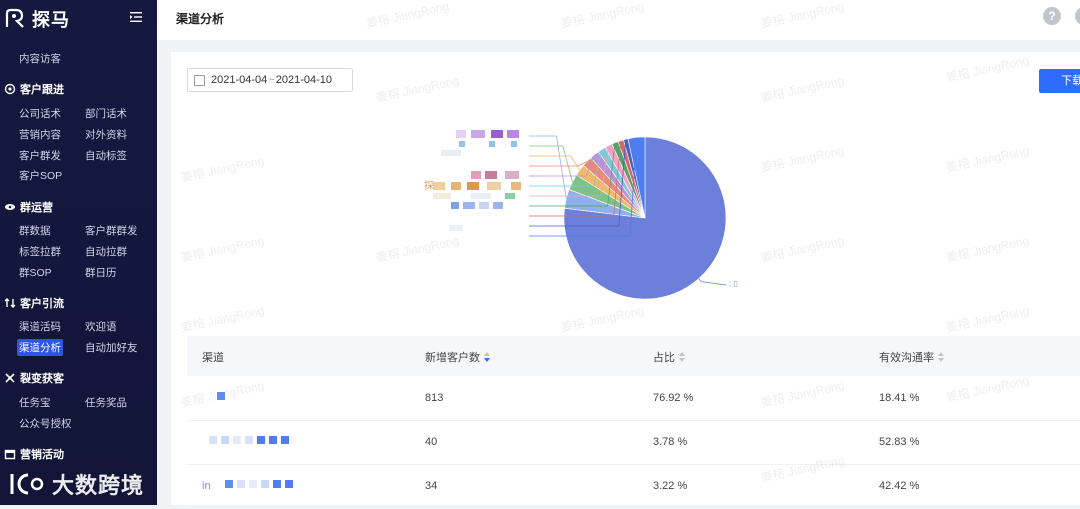 The image size is (1080, 509). Describe the element at coordinates (40, 251) in the screenshot. I see `sidebar-item-tag-group-pull: 标签拉群` at that location.